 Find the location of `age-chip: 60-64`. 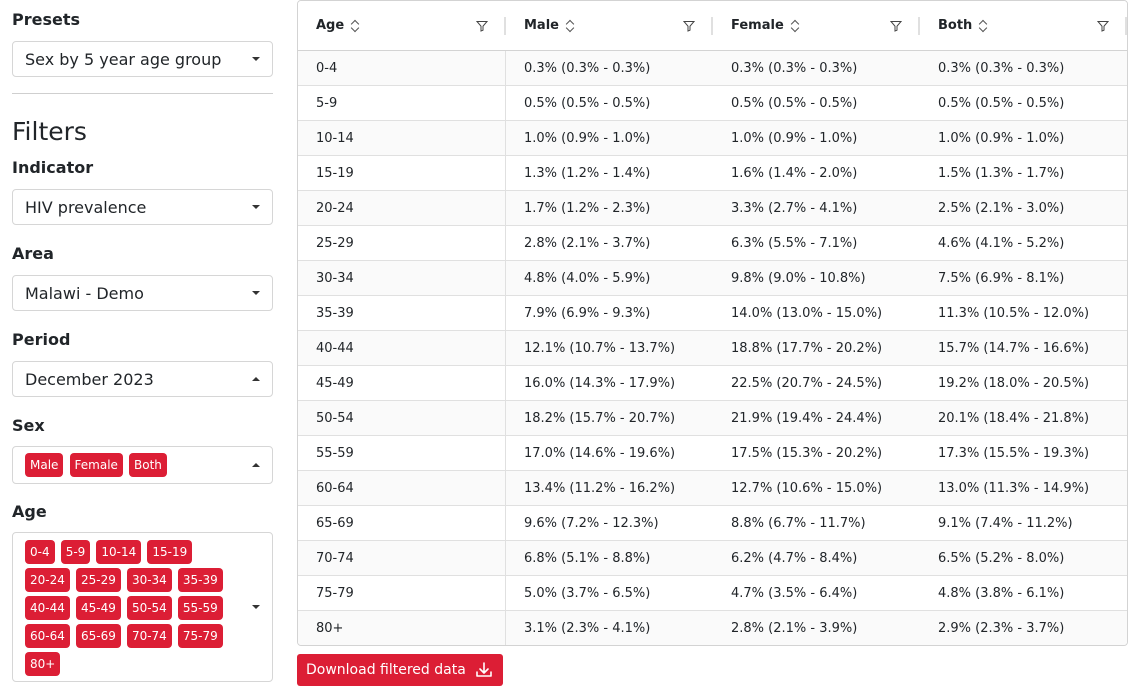

age-chip: 60-64 is located at coordinates (47, 636).